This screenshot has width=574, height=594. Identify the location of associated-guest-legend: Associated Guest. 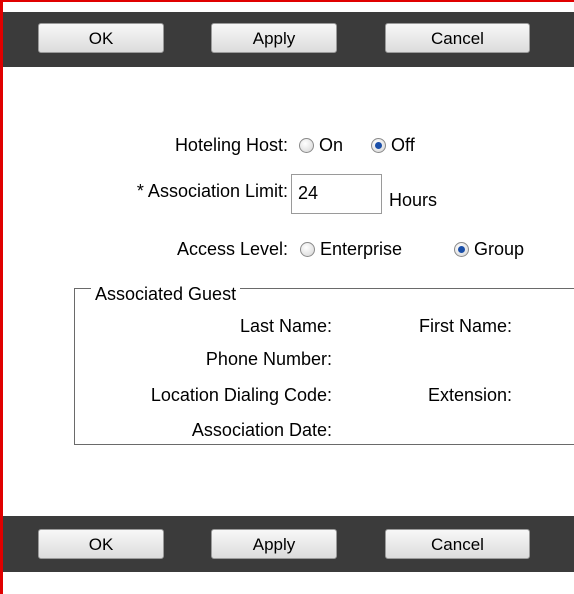
(166, 294).